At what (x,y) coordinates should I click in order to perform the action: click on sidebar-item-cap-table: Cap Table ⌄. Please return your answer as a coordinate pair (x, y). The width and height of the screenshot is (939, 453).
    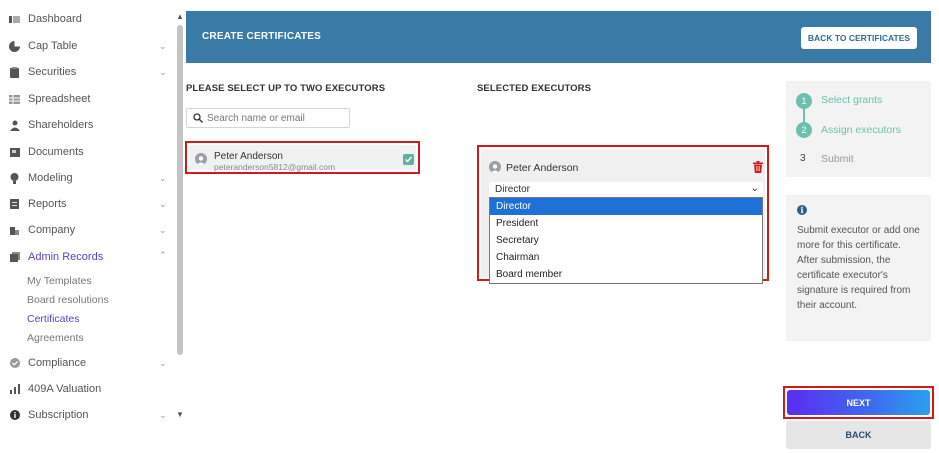
    Looking at the image, I should click on (88, 46).